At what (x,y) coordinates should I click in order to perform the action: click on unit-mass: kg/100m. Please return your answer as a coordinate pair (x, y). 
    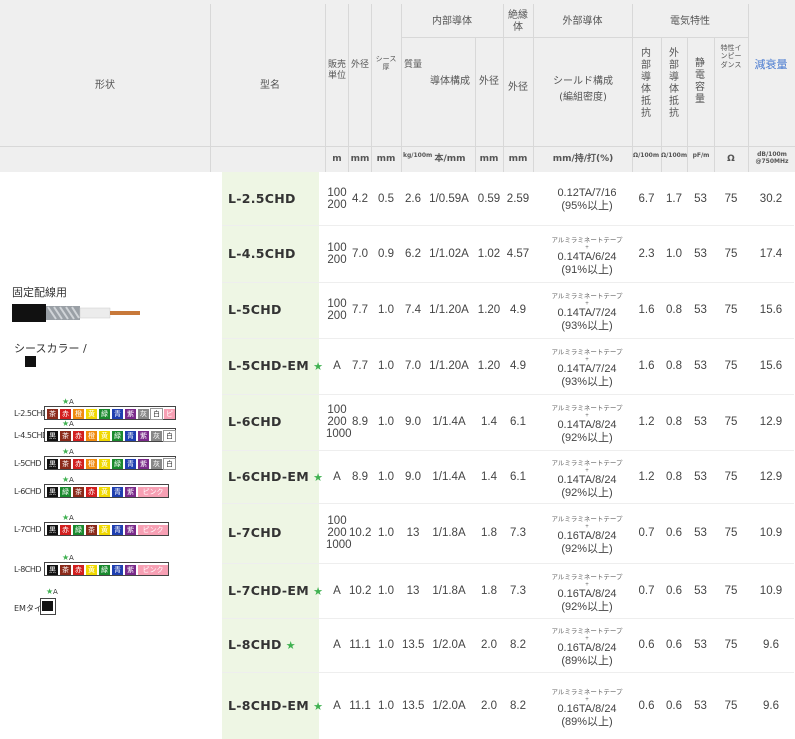
    Looking at the image, I should click on (418, 155).